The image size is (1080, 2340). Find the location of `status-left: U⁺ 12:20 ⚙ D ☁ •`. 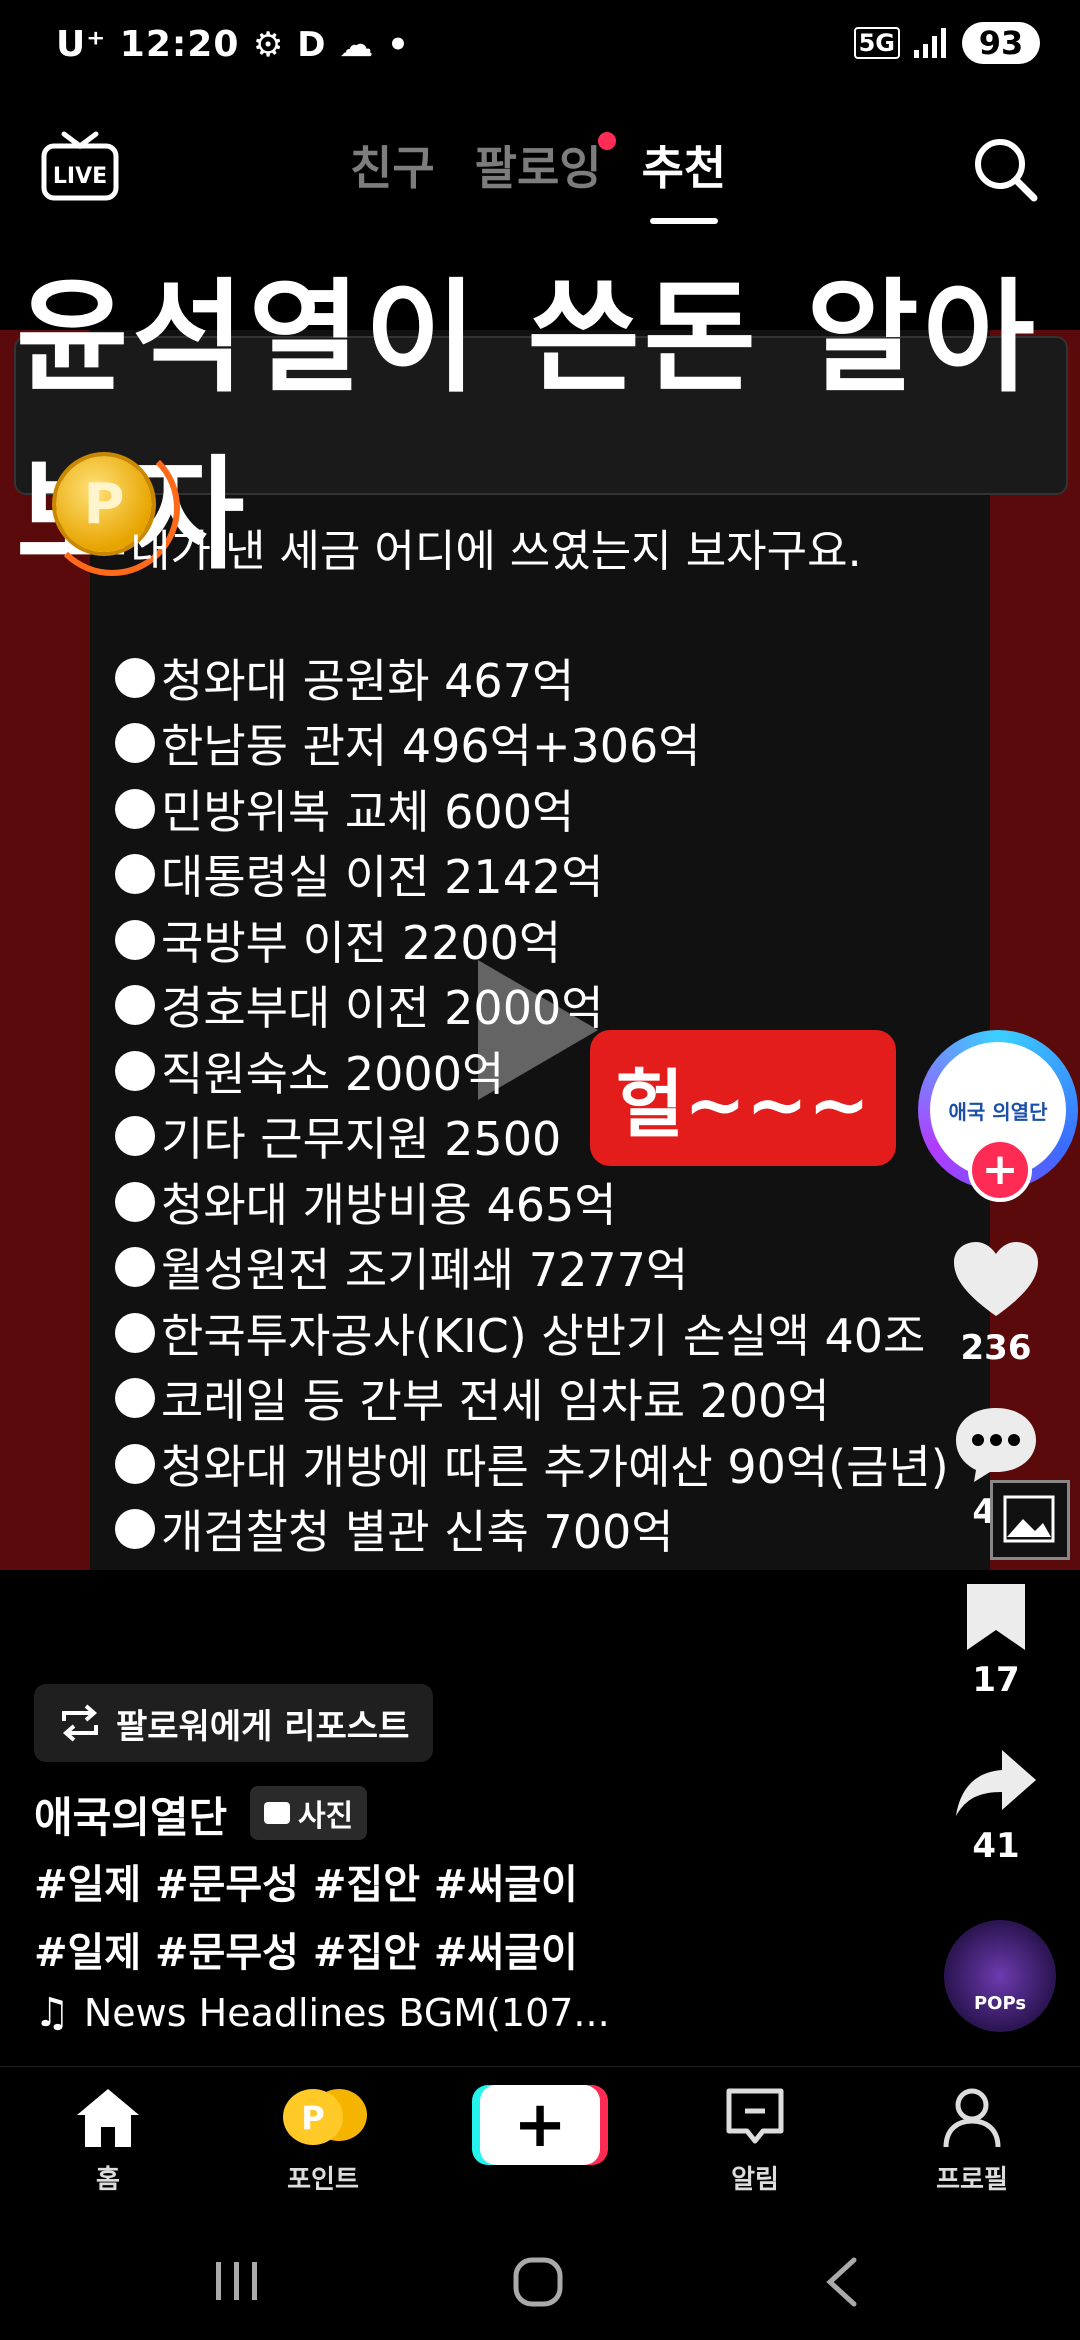

status-left: U⁺ 12:20 ⚙ D ☁ • is located at coordinates (233, 44).